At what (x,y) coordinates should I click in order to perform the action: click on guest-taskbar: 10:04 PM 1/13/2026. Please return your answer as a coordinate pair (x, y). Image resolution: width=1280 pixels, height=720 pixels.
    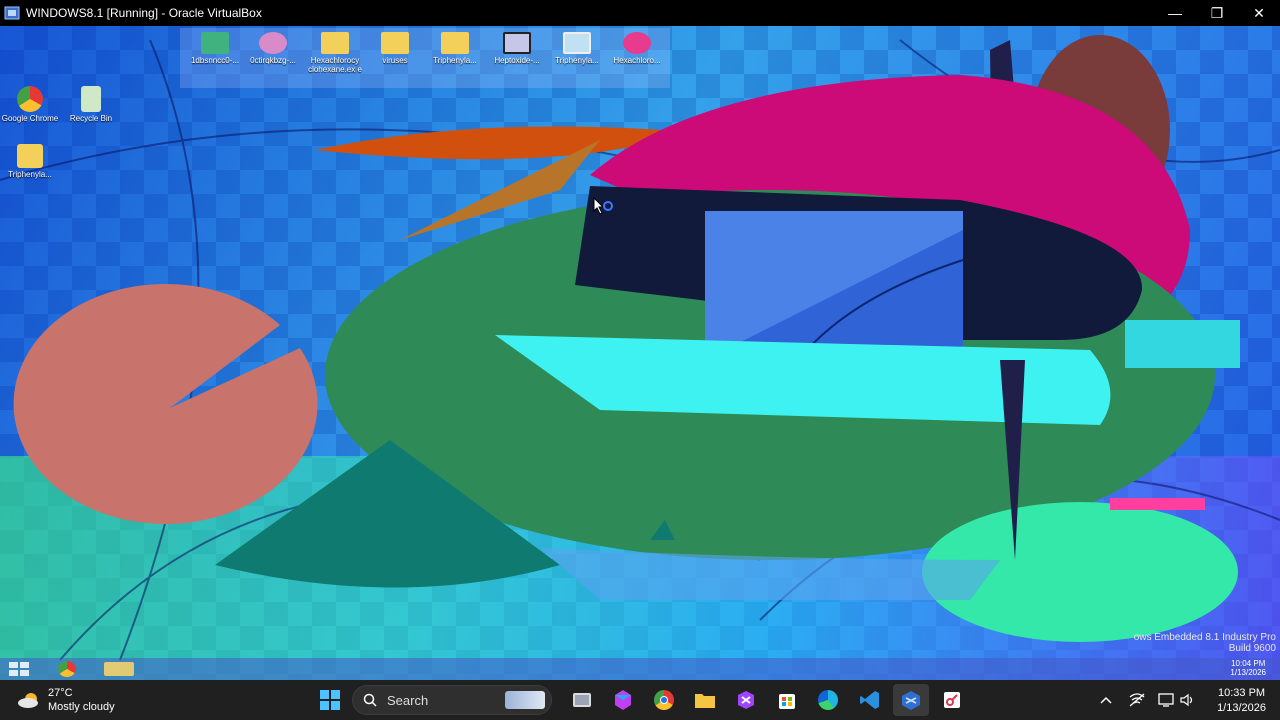
    Looking at the image, I should click on (640, 669).